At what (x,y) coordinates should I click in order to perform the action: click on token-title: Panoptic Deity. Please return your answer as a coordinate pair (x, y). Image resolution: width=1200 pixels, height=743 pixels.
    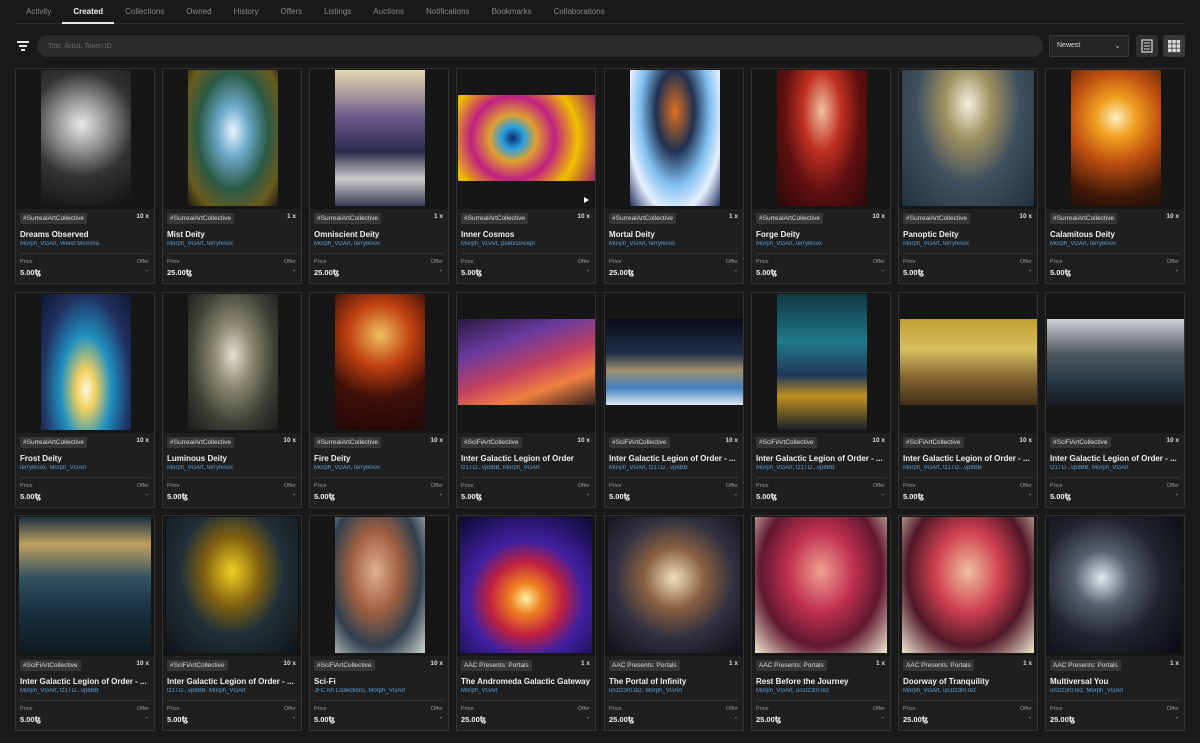
    Looking at the image, I should click on (969, 234).